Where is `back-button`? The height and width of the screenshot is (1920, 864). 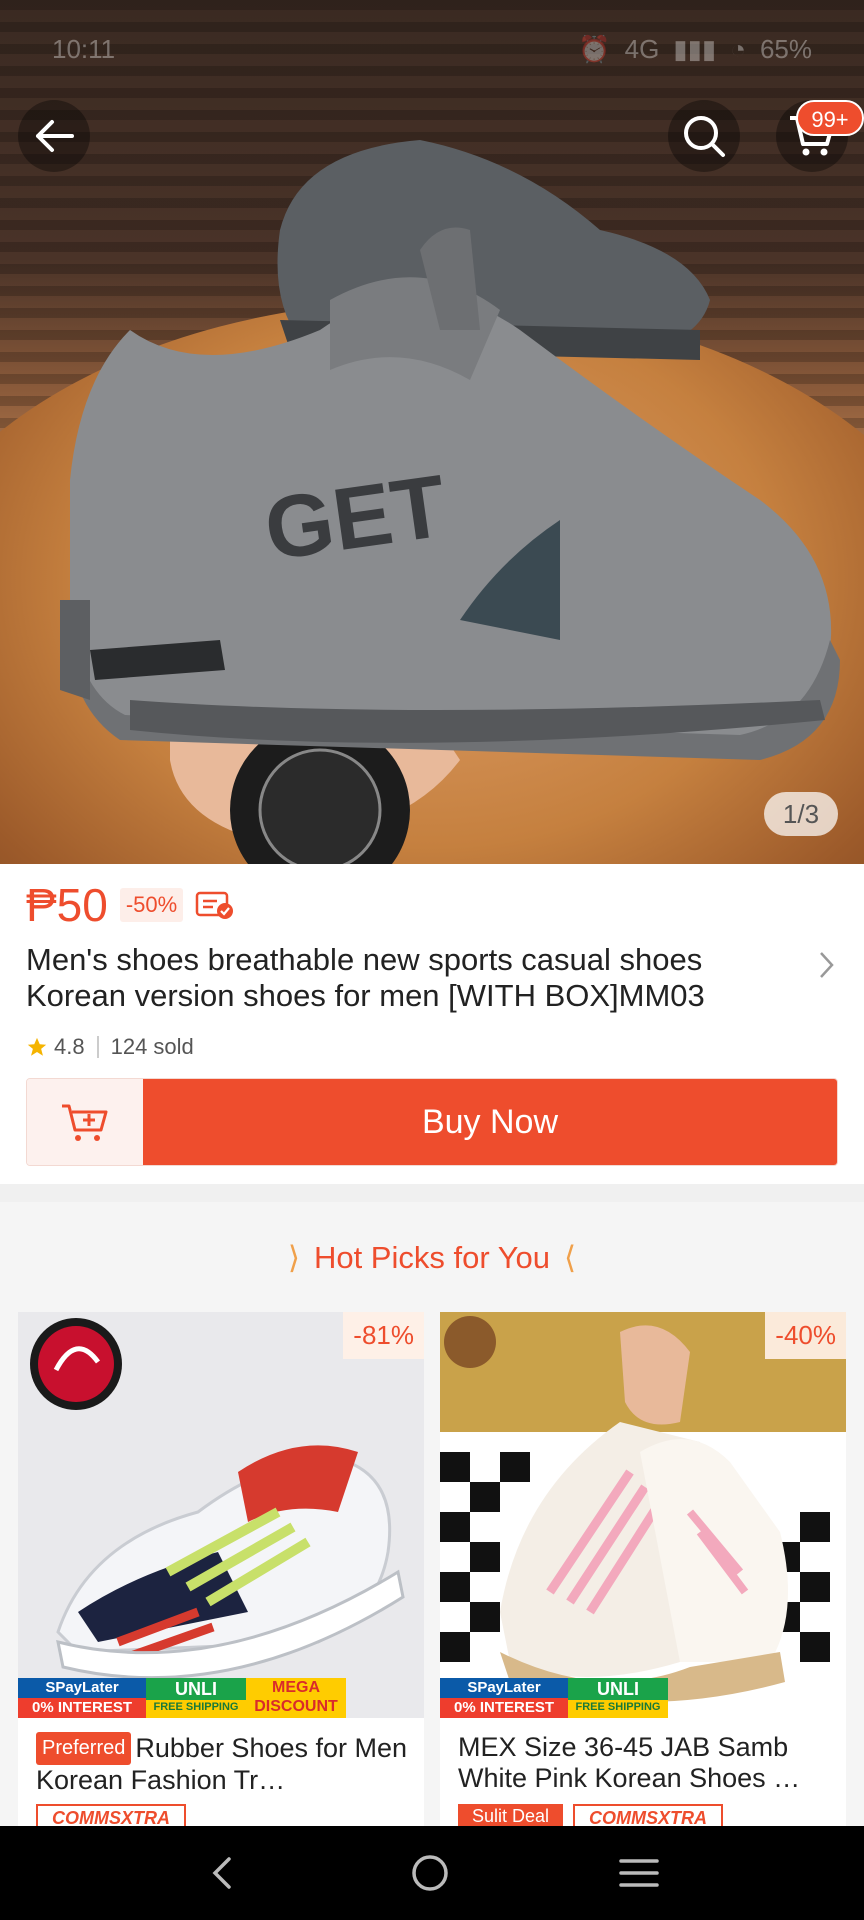 back-button is located at coordinates (54, 136).